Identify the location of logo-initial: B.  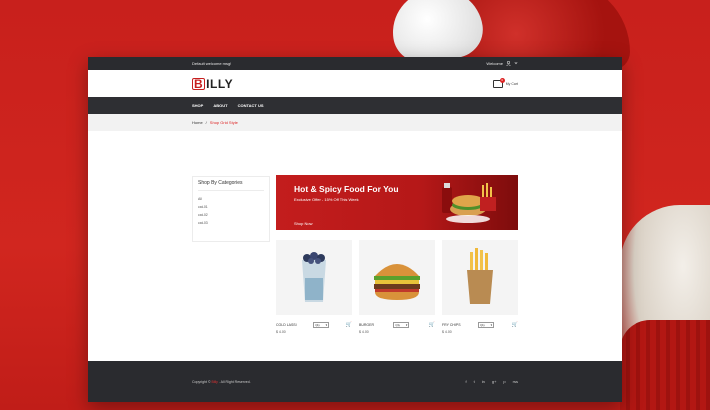
(199, 83).